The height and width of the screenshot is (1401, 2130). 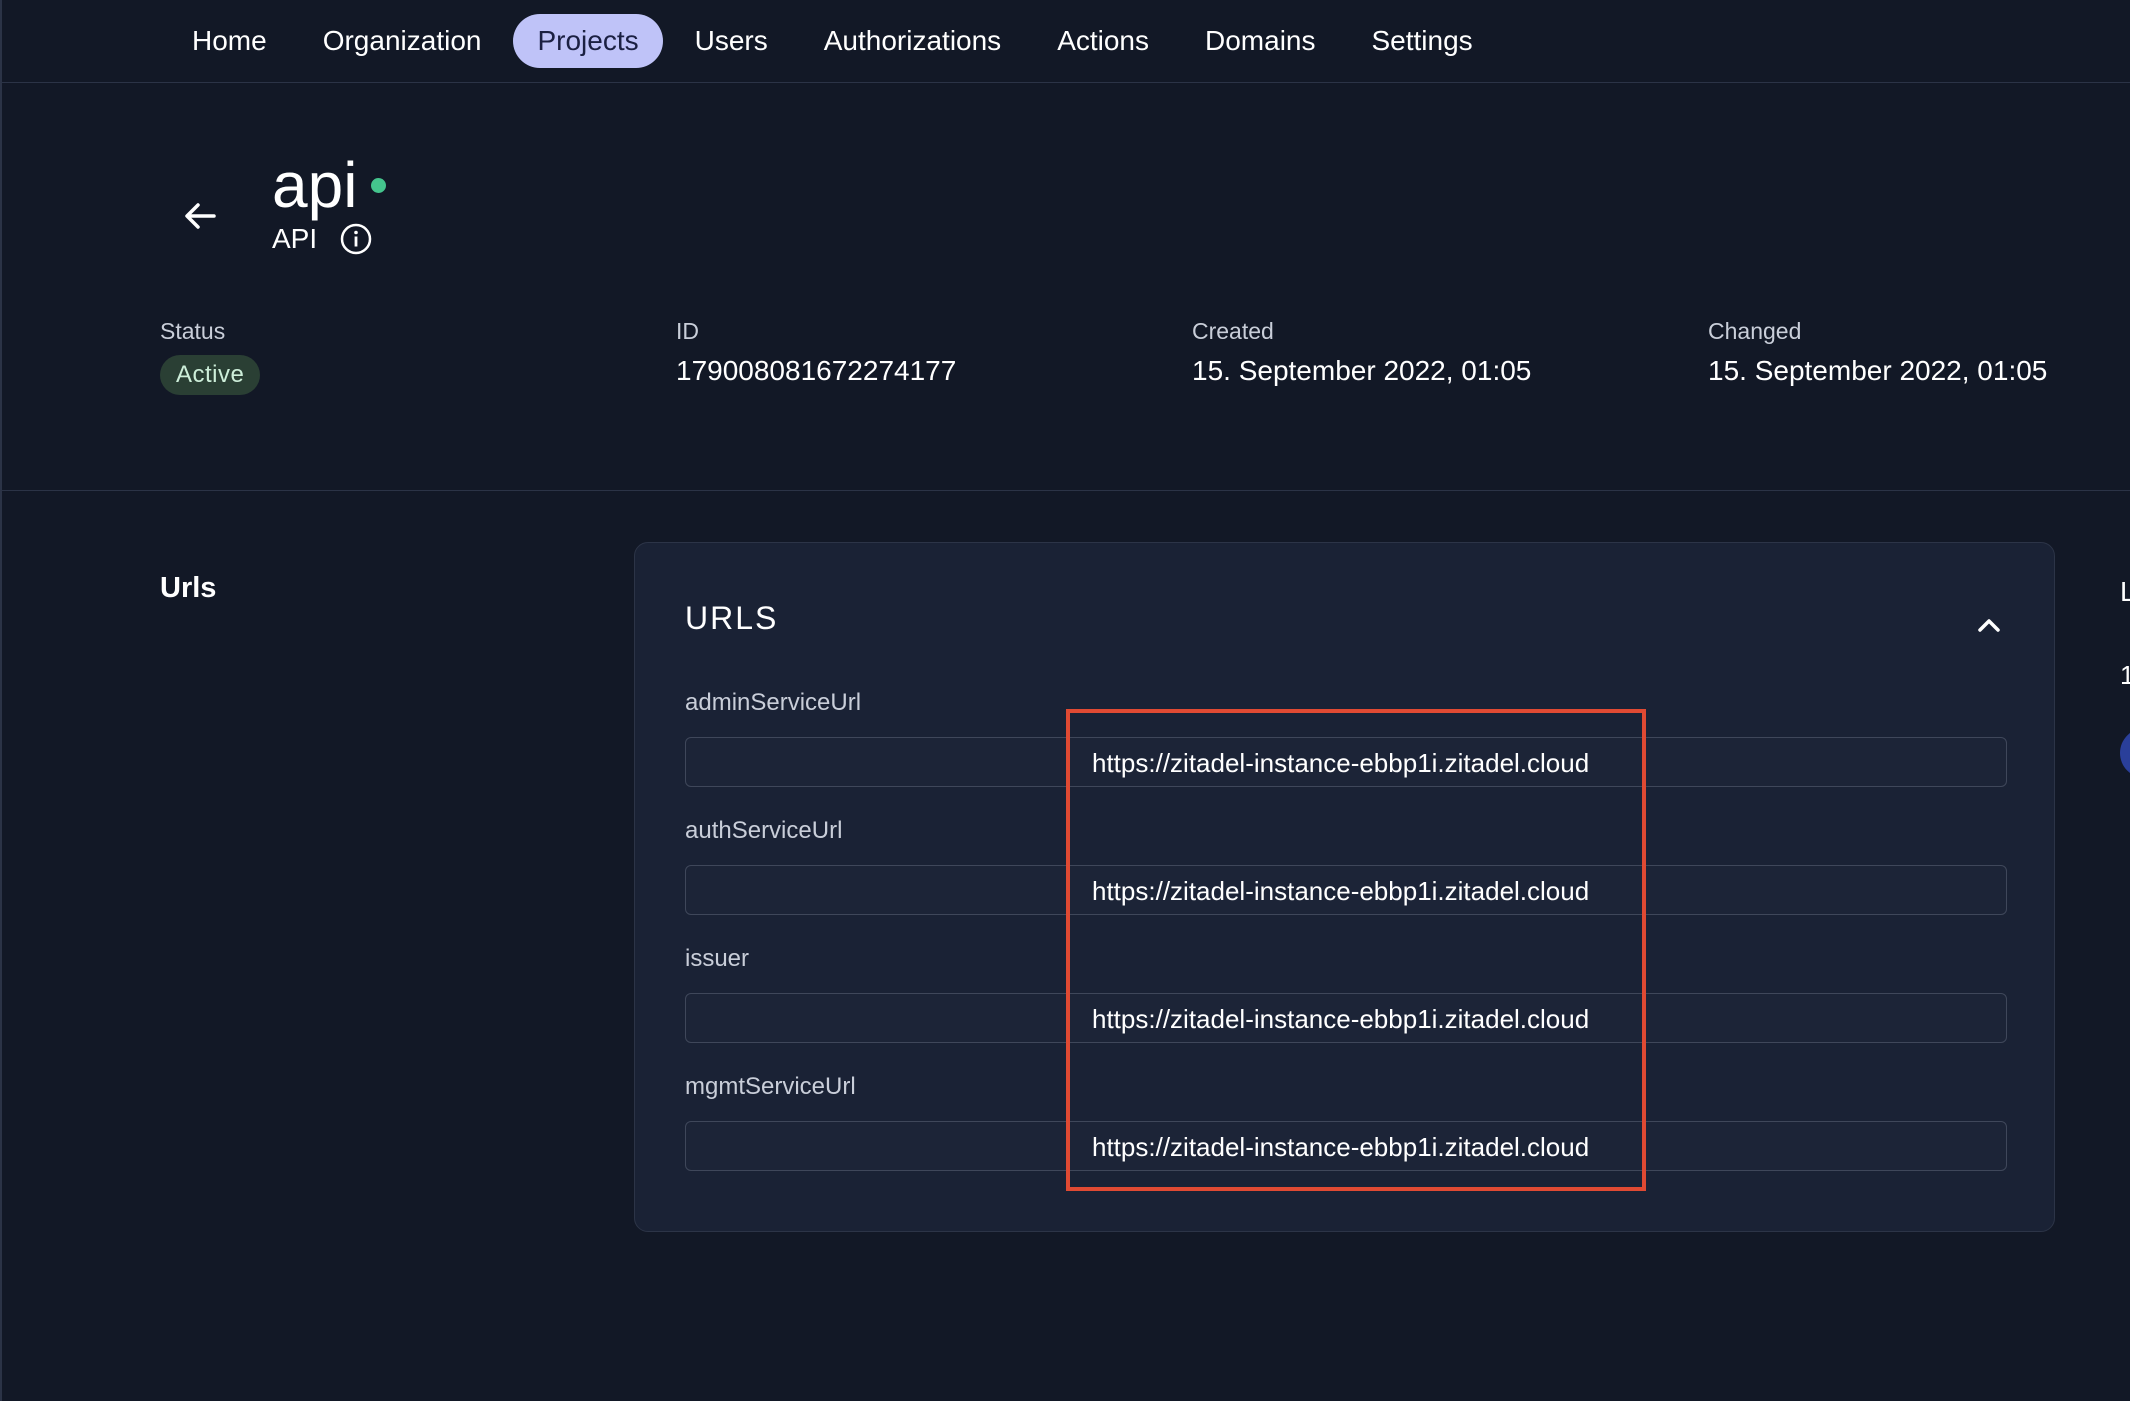 I want to click on created-value: 15. September 2022, 01:05, so click(x=1362, y=370).